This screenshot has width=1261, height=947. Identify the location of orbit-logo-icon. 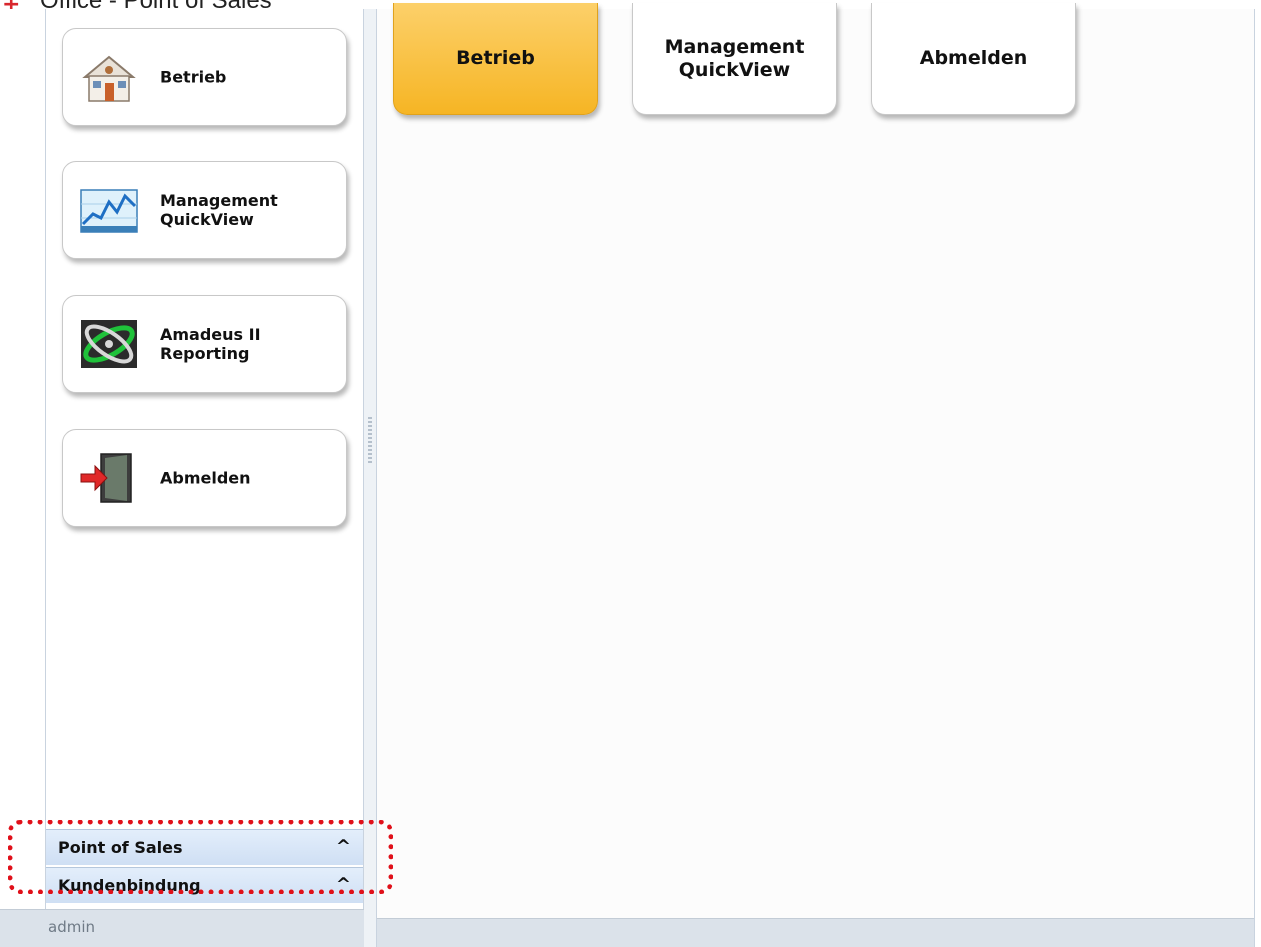
(109, 344).